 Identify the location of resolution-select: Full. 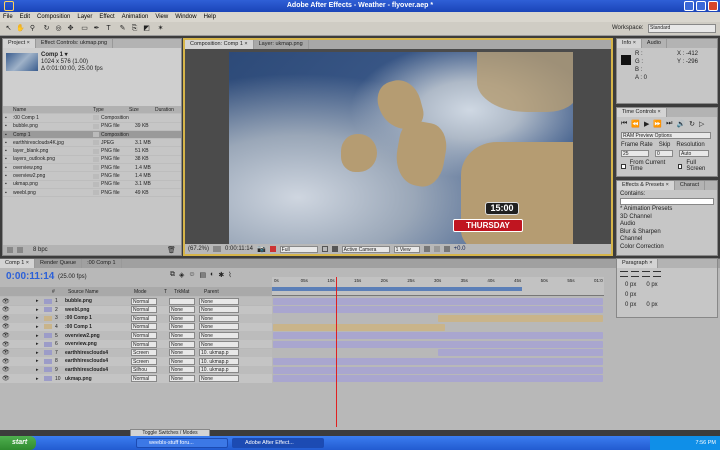
(298, 249).